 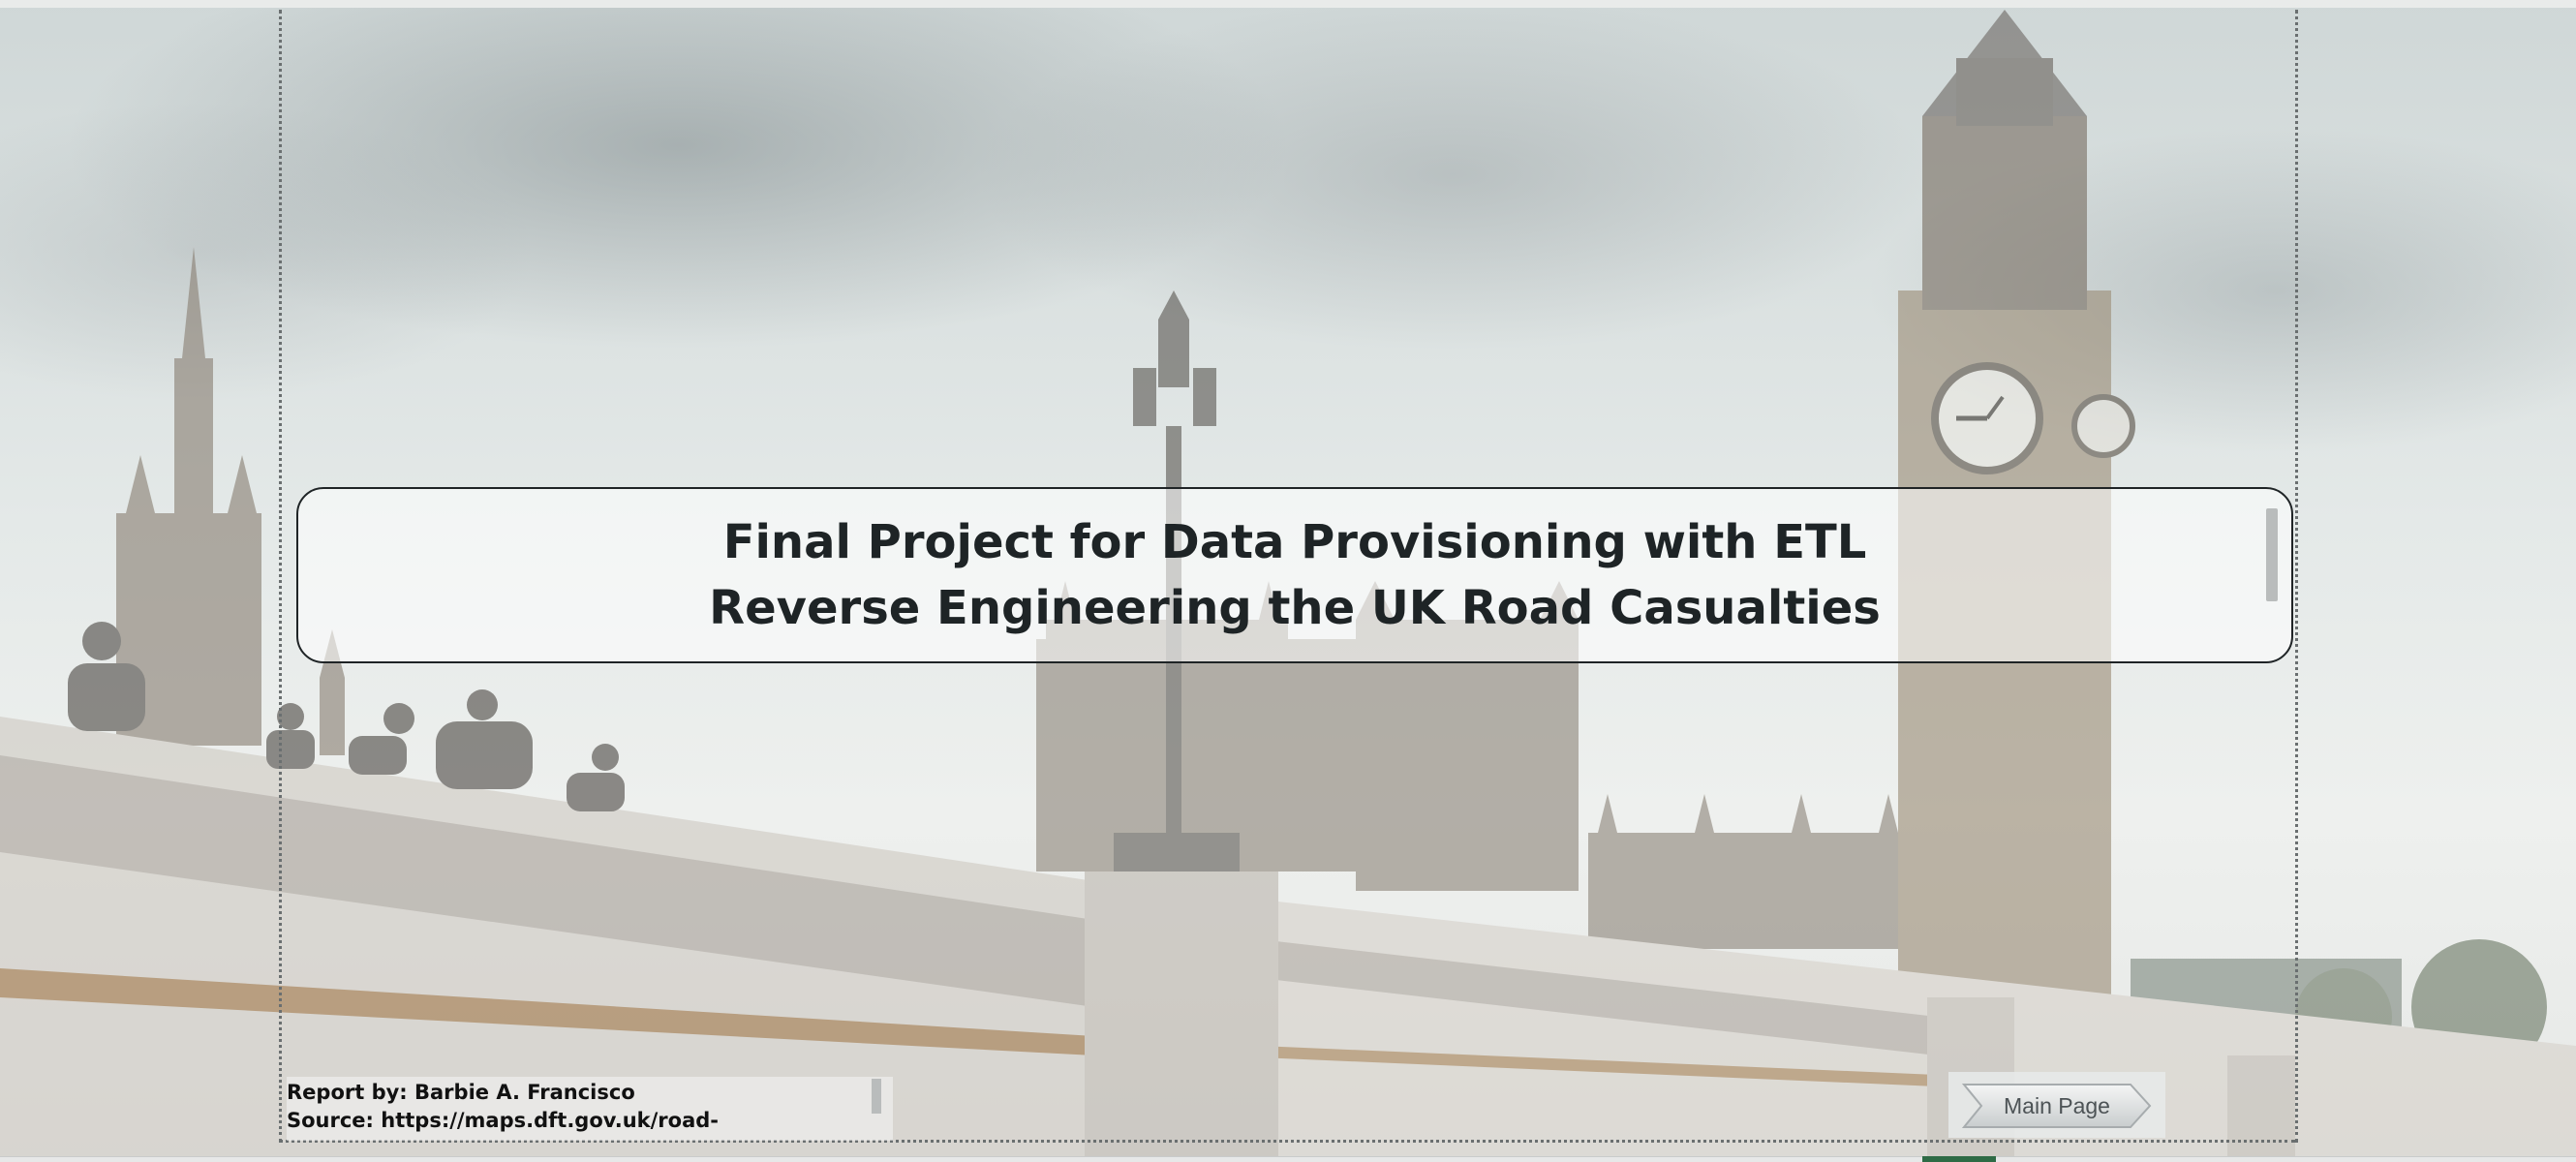 I want to click on report-author: Report by: Barbie A. Francisco, so click(x=461, y=1092).